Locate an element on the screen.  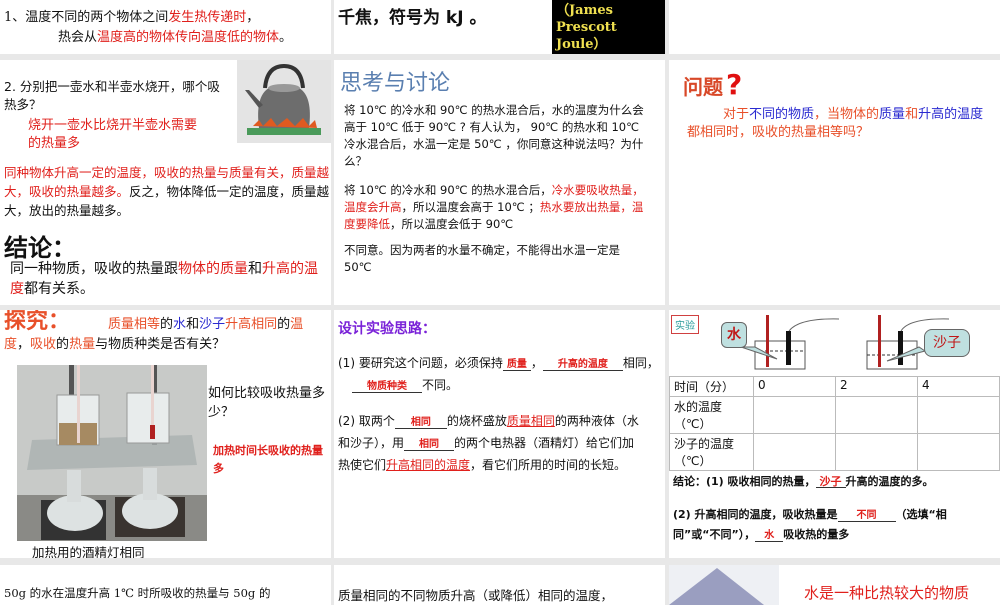
conclusion-title: 结论： is located at coordinates (40, 248).